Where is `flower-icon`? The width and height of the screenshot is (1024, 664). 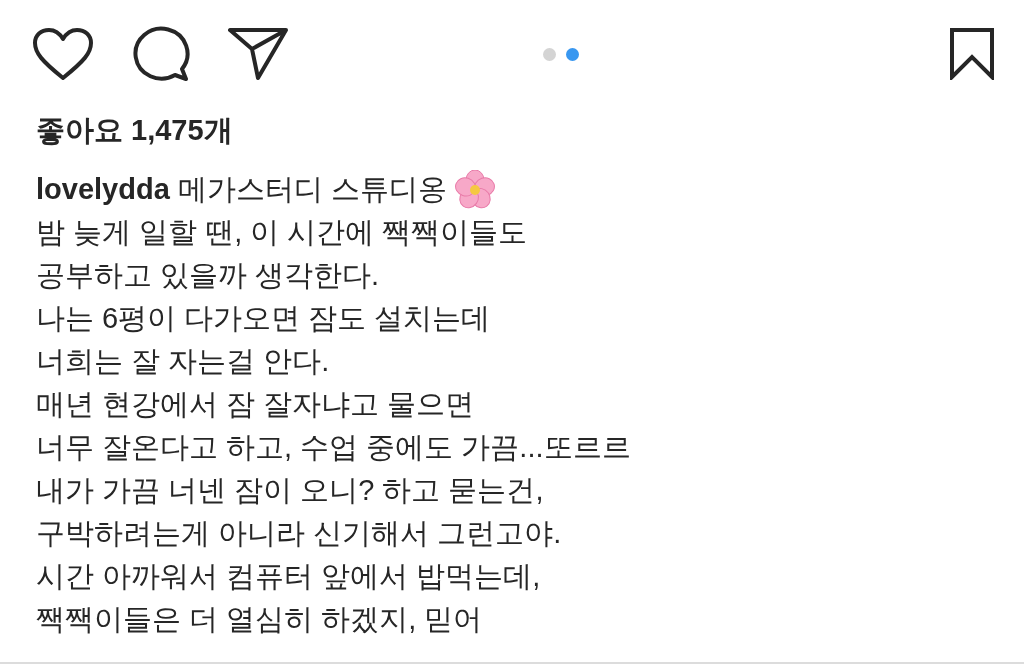
flower-icon is located at coordinates (474, 189).